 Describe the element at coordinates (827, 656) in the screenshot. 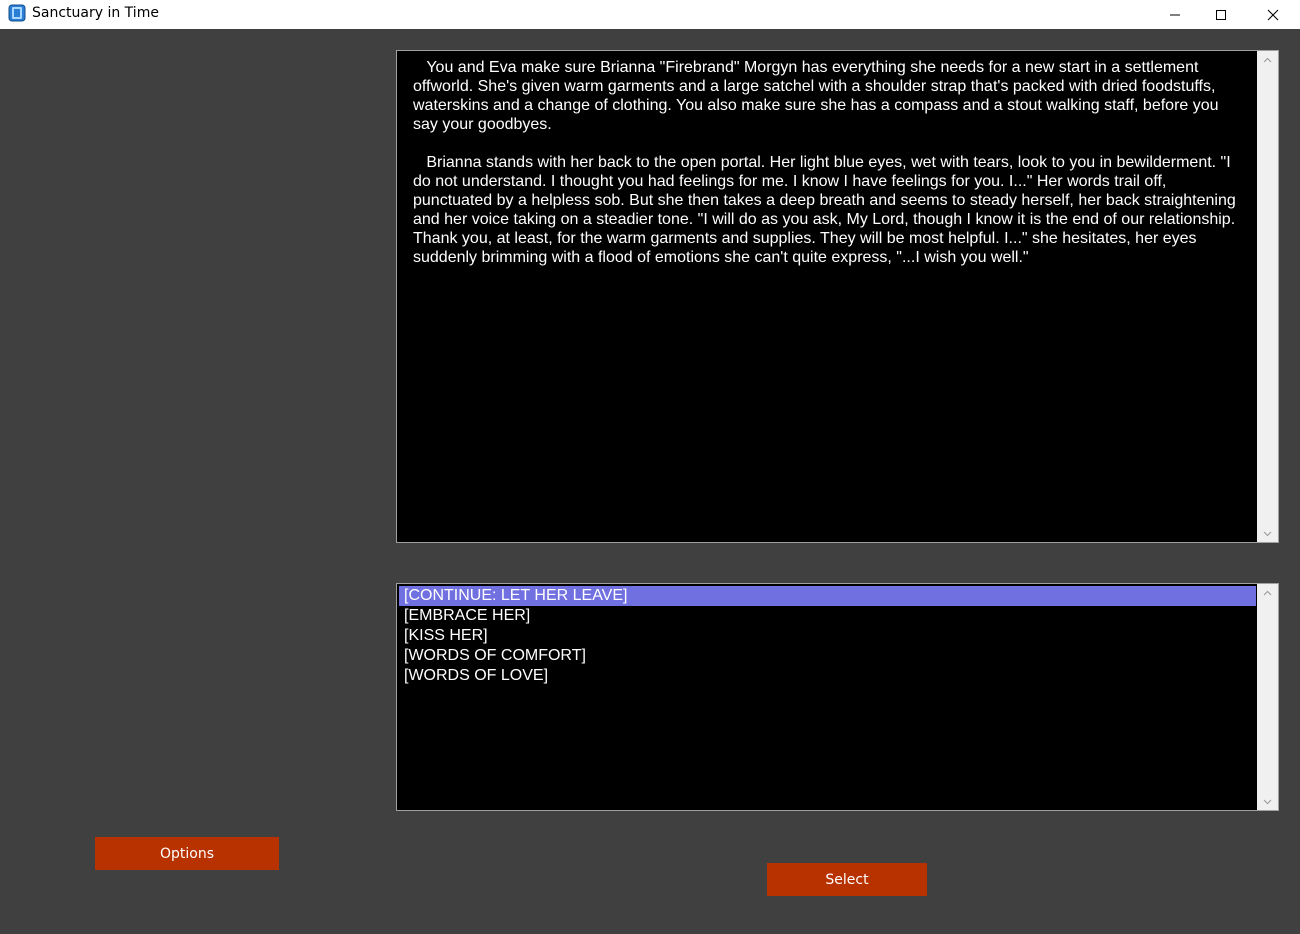

I see `choice-item: [WORDS OF COMFORT]` at that location.